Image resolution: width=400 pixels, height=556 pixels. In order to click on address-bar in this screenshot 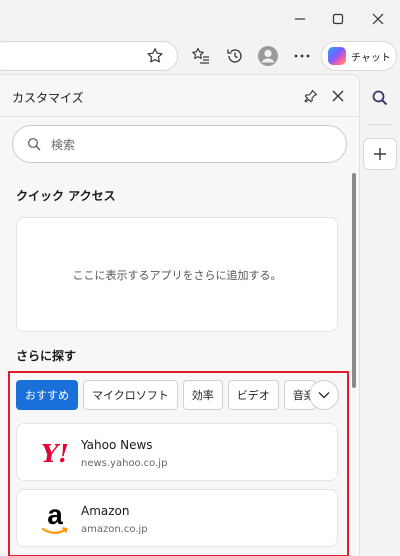, I will do `click(89, 56)`.